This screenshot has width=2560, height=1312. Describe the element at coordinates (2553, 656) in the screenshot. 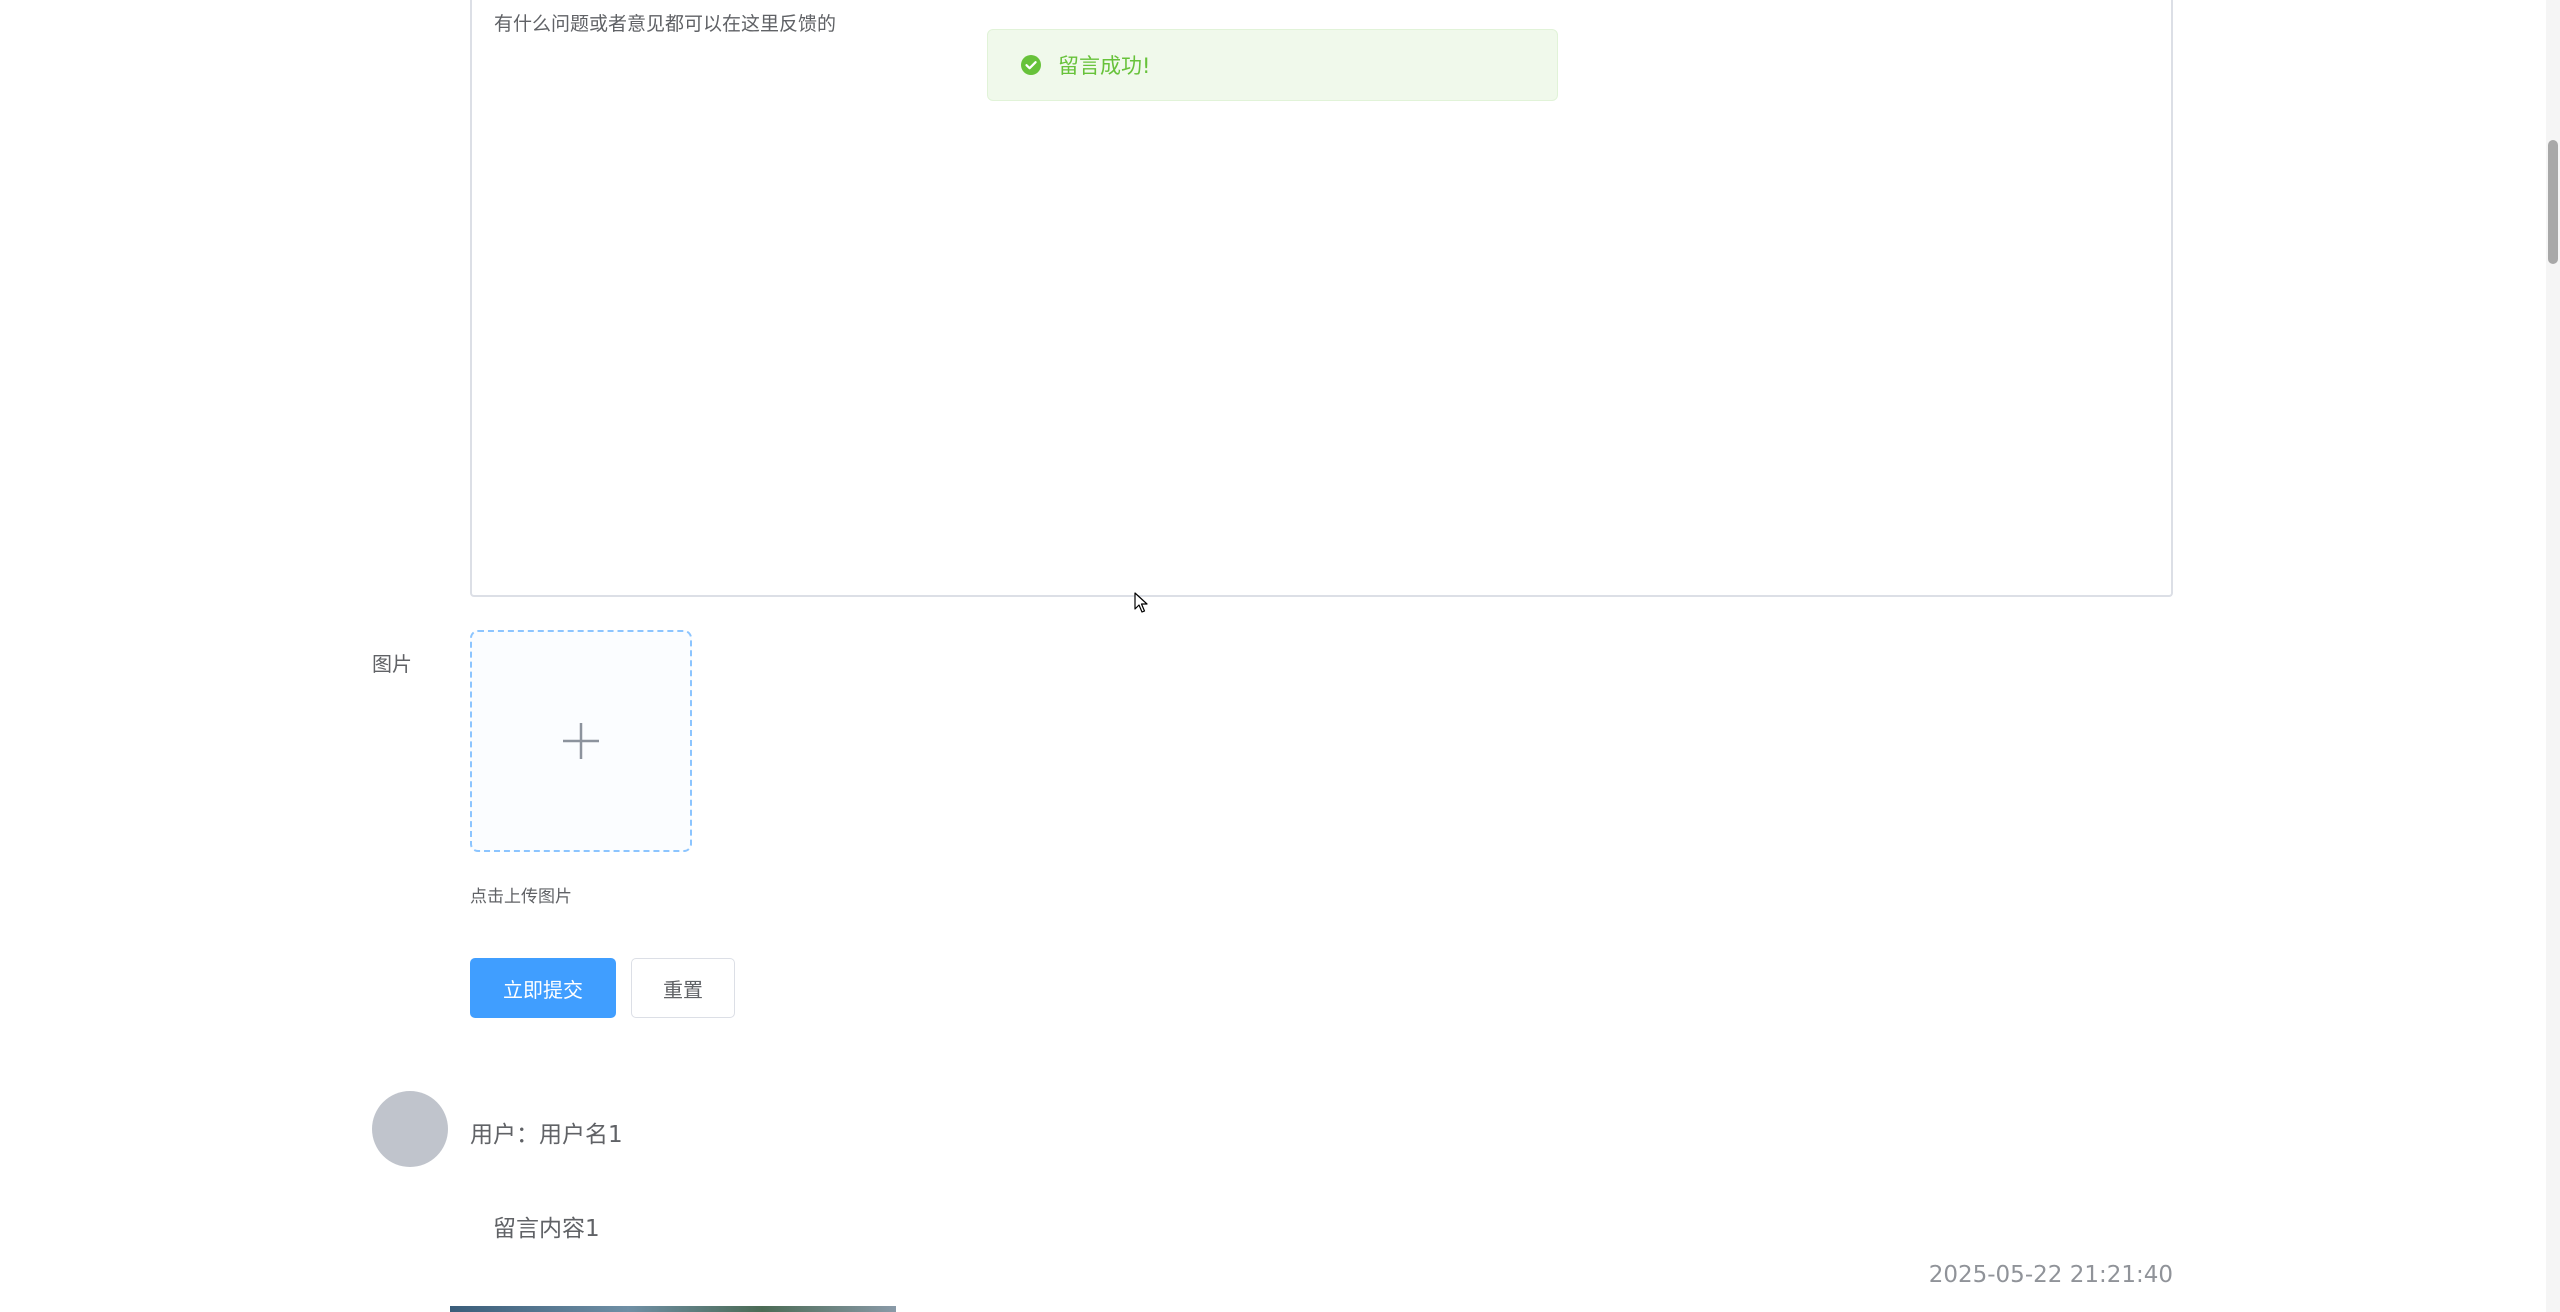

I see `scrollbar-track` at that location.